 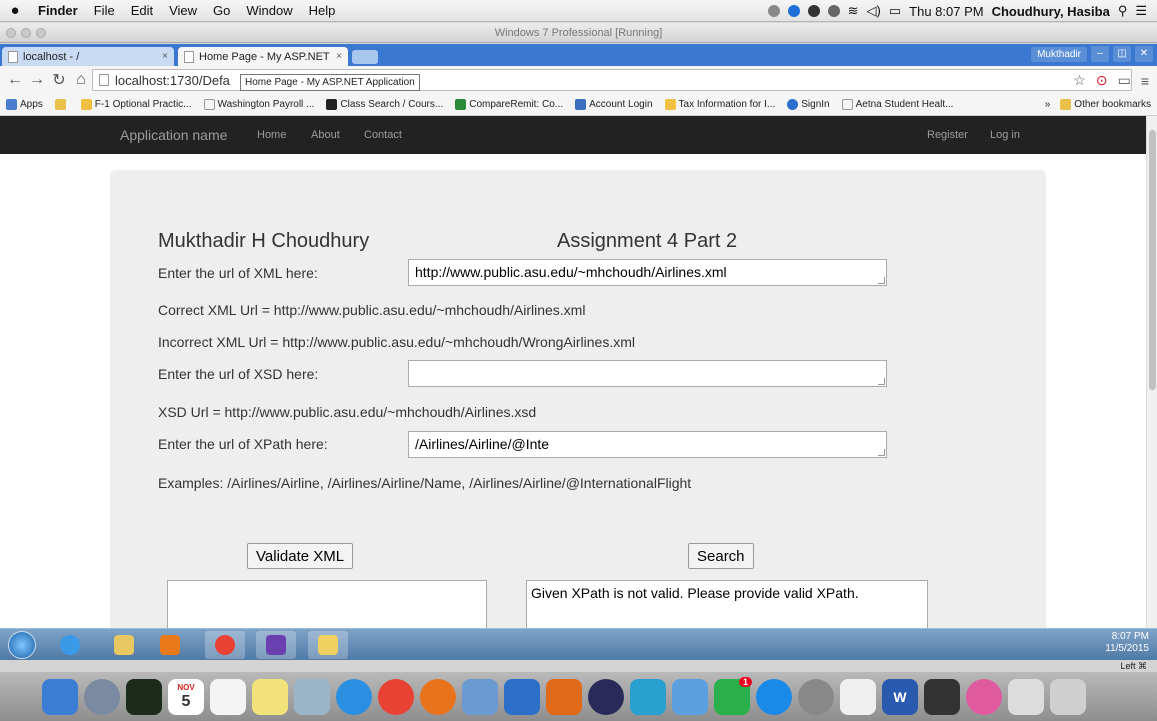 I want to click on menu-go: Go, so click(x=221, y=10).